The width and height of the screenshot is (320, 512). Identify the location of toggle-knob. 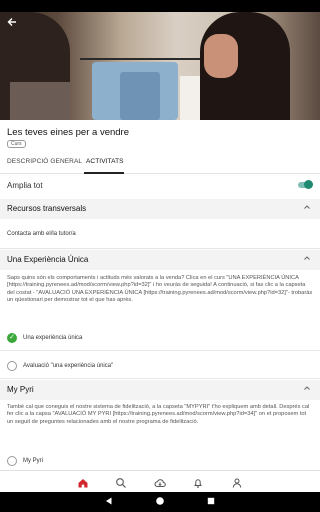
(308, 184).